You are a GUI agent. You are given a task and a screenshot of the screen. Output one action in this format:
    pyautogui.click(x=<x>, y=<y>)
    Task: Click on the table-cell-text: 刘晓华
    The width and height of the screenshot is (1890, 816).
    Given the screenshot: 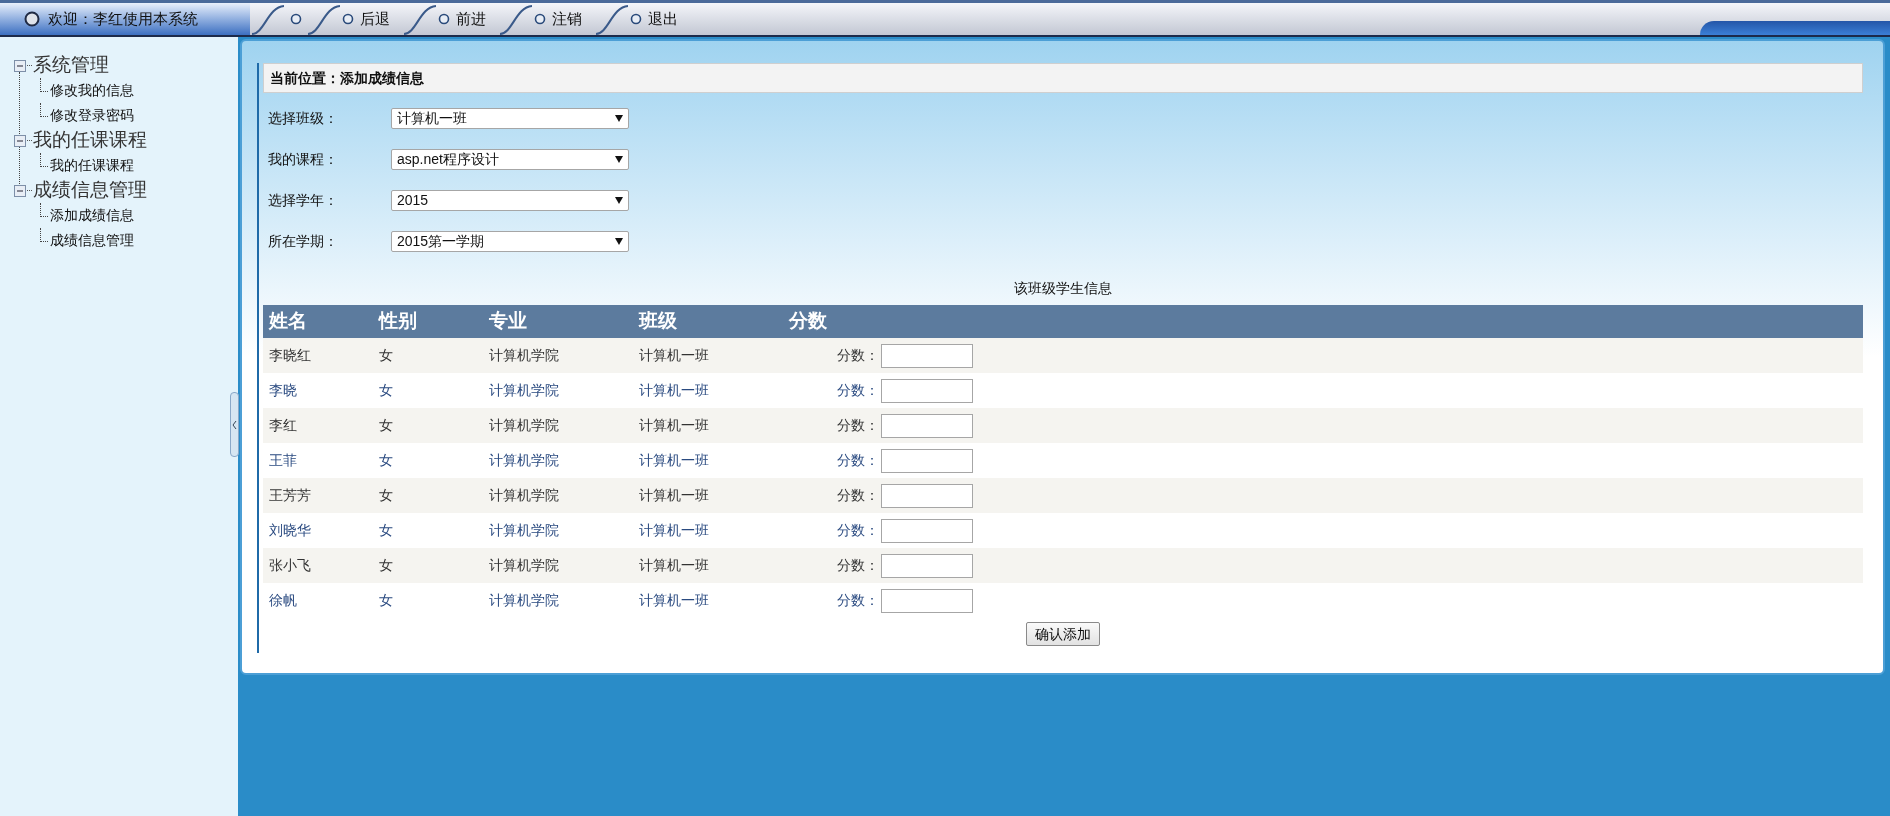 What is the action you would take?
    pyautogui.click(x=290, y=530)
    